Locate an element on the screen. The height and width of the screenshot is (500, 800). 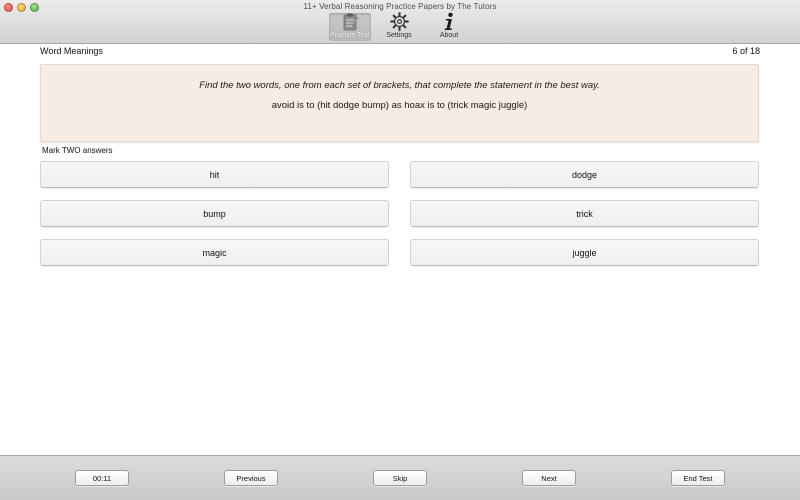
section-title: Word Meanings is located at coordinates (71, 51).